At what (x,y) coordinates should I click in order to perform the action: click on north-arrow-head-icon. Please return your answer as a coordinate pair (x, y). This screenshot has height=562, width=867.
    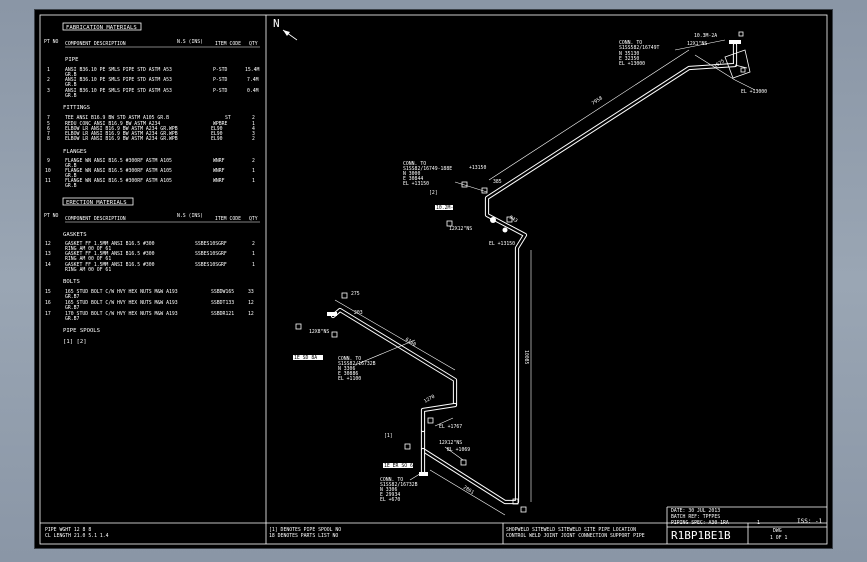
    Looking at the image, I should click on (286, 33).